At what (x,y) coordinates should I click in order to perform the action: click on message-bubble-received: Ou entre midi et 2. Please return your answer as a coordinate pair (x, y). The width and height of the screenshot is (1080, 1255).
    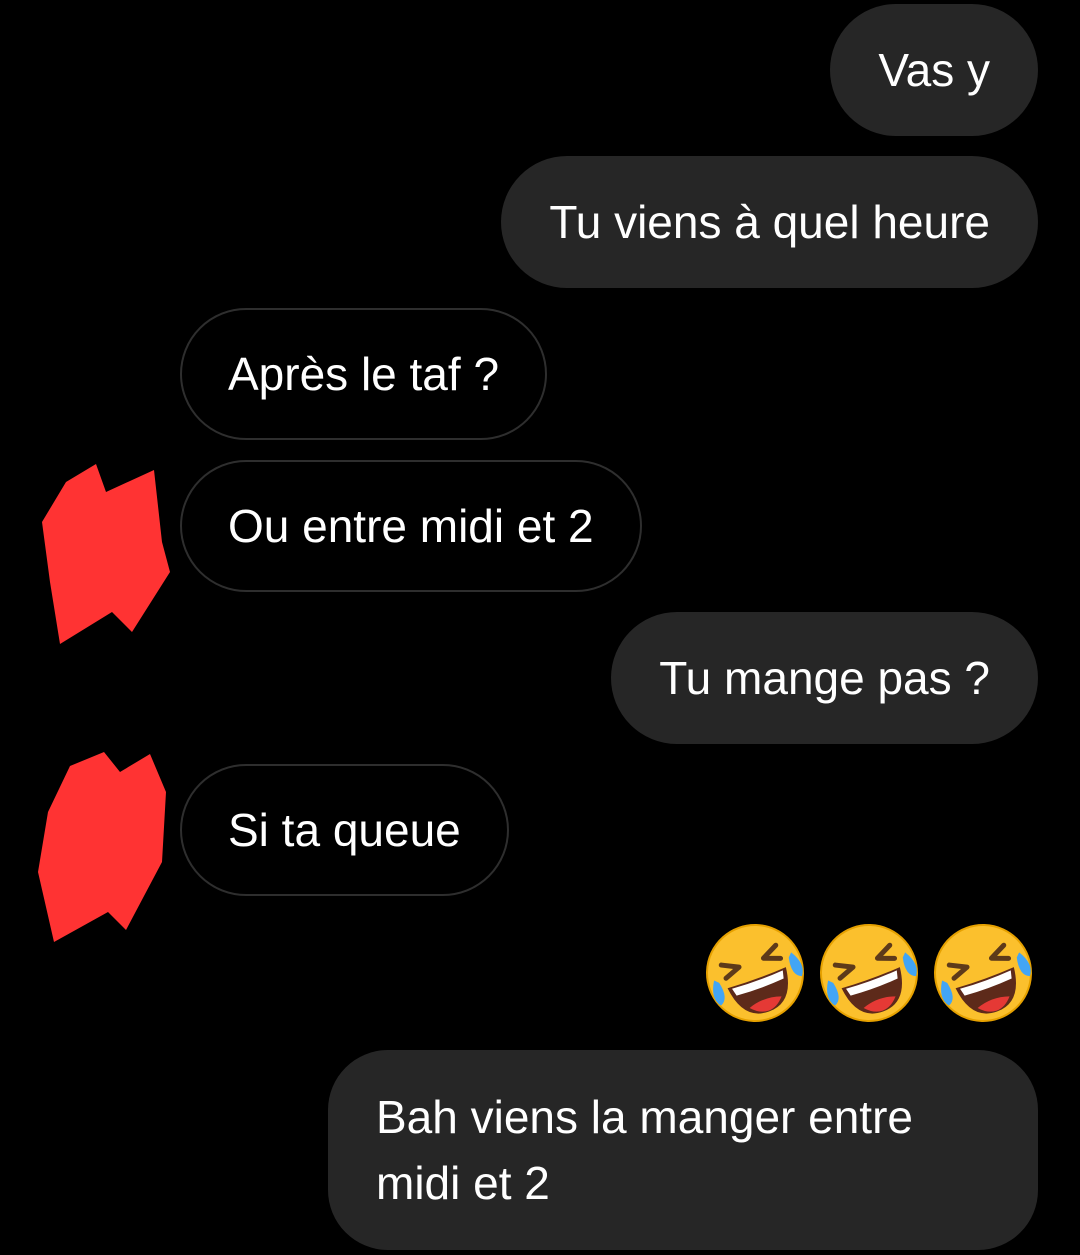
    Looking at the image, I should click on (411, 526).